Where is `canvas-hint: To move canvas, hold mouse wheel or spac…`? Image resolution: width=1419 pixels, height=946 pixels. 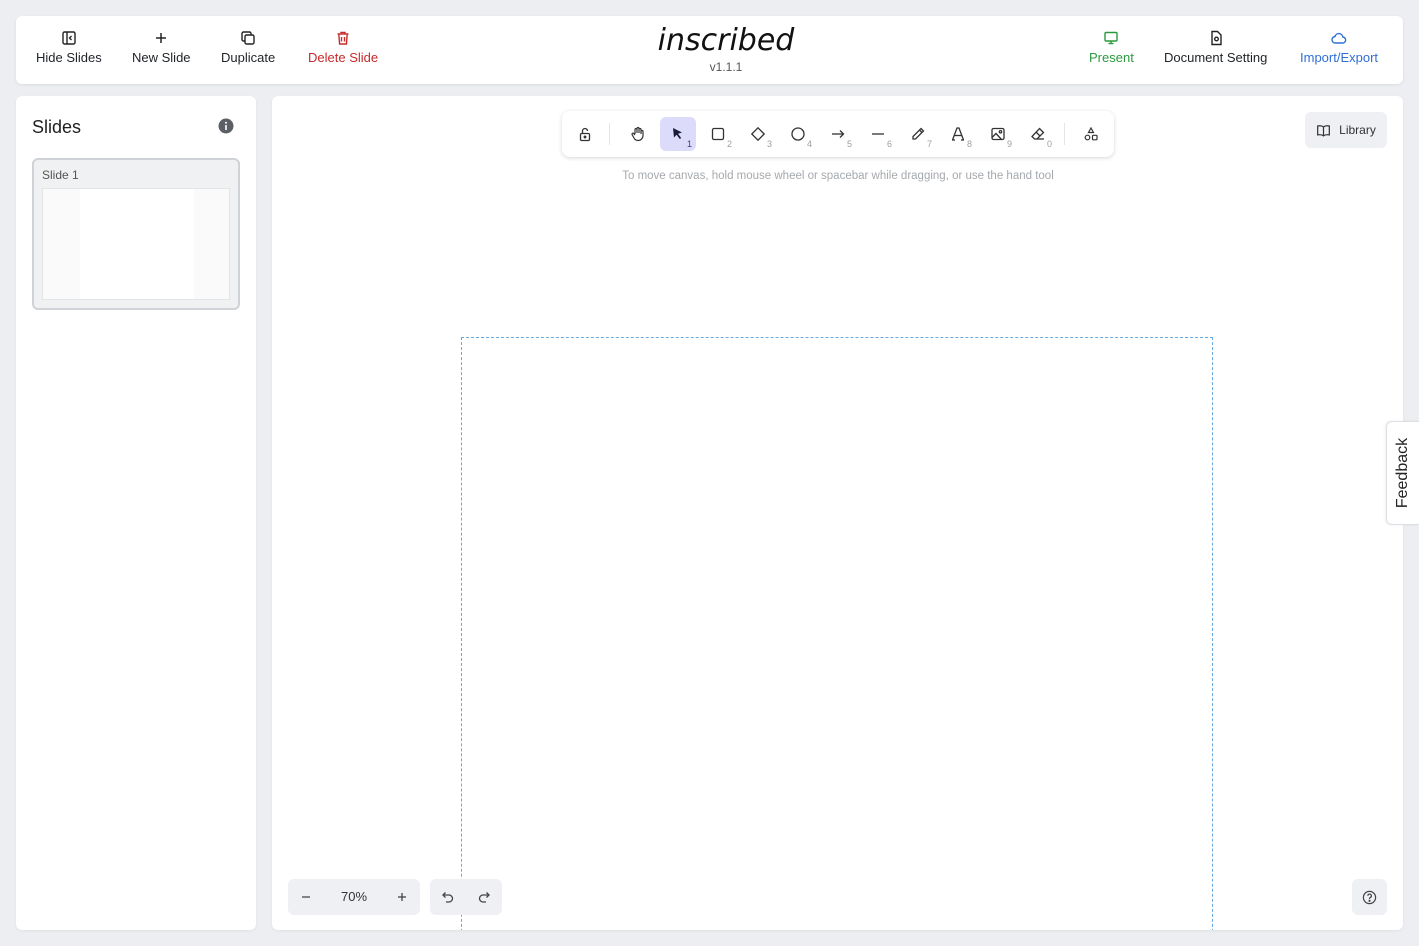
canvas-hint: To move canvas, hold mouse wheel or spac… is located at coordinates (838, 176).